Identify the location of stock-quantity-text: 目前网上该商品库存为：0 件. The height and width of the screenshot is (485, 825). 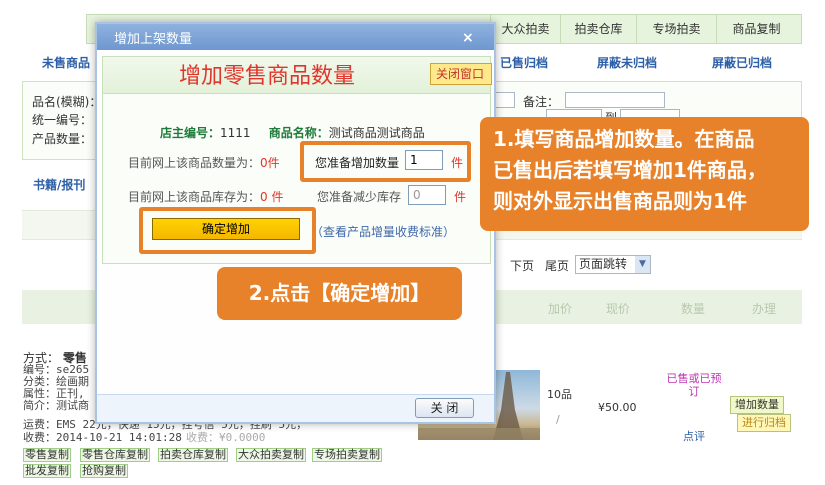
(206, 196).